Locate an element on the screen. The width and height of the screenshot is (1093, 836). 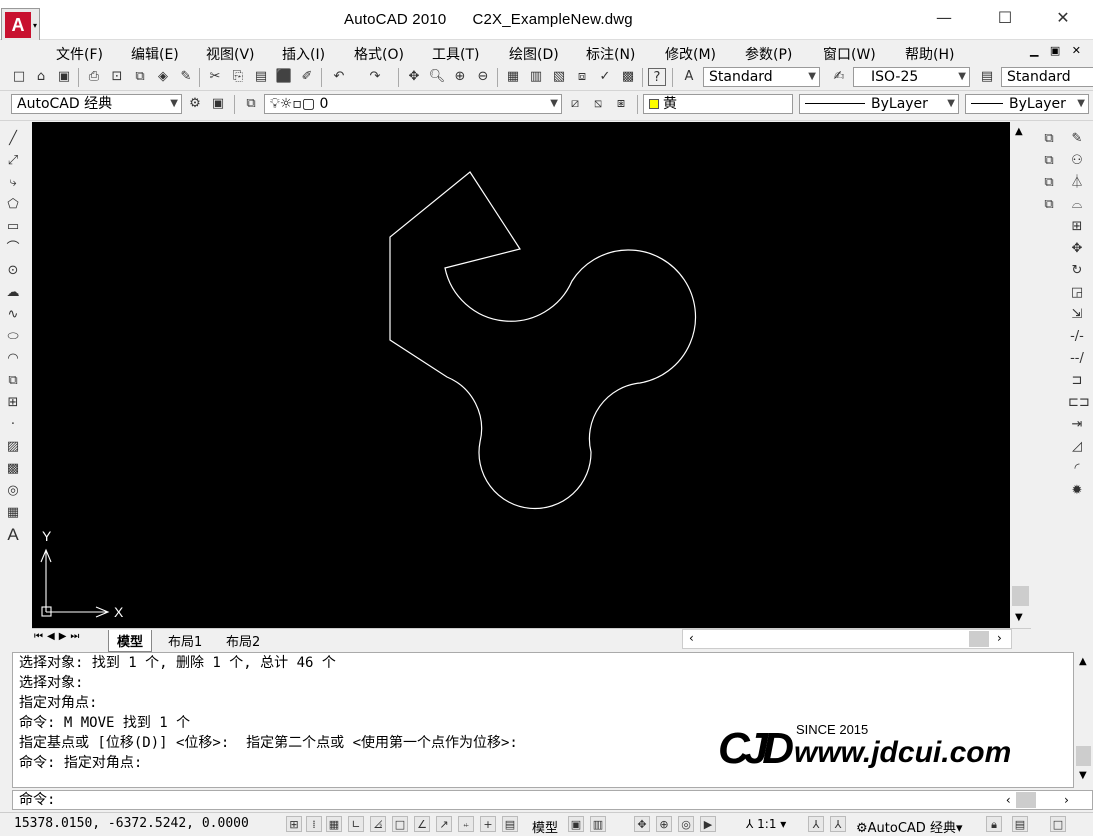
redo-icon: ↷ is located at coordinates (375, 77).